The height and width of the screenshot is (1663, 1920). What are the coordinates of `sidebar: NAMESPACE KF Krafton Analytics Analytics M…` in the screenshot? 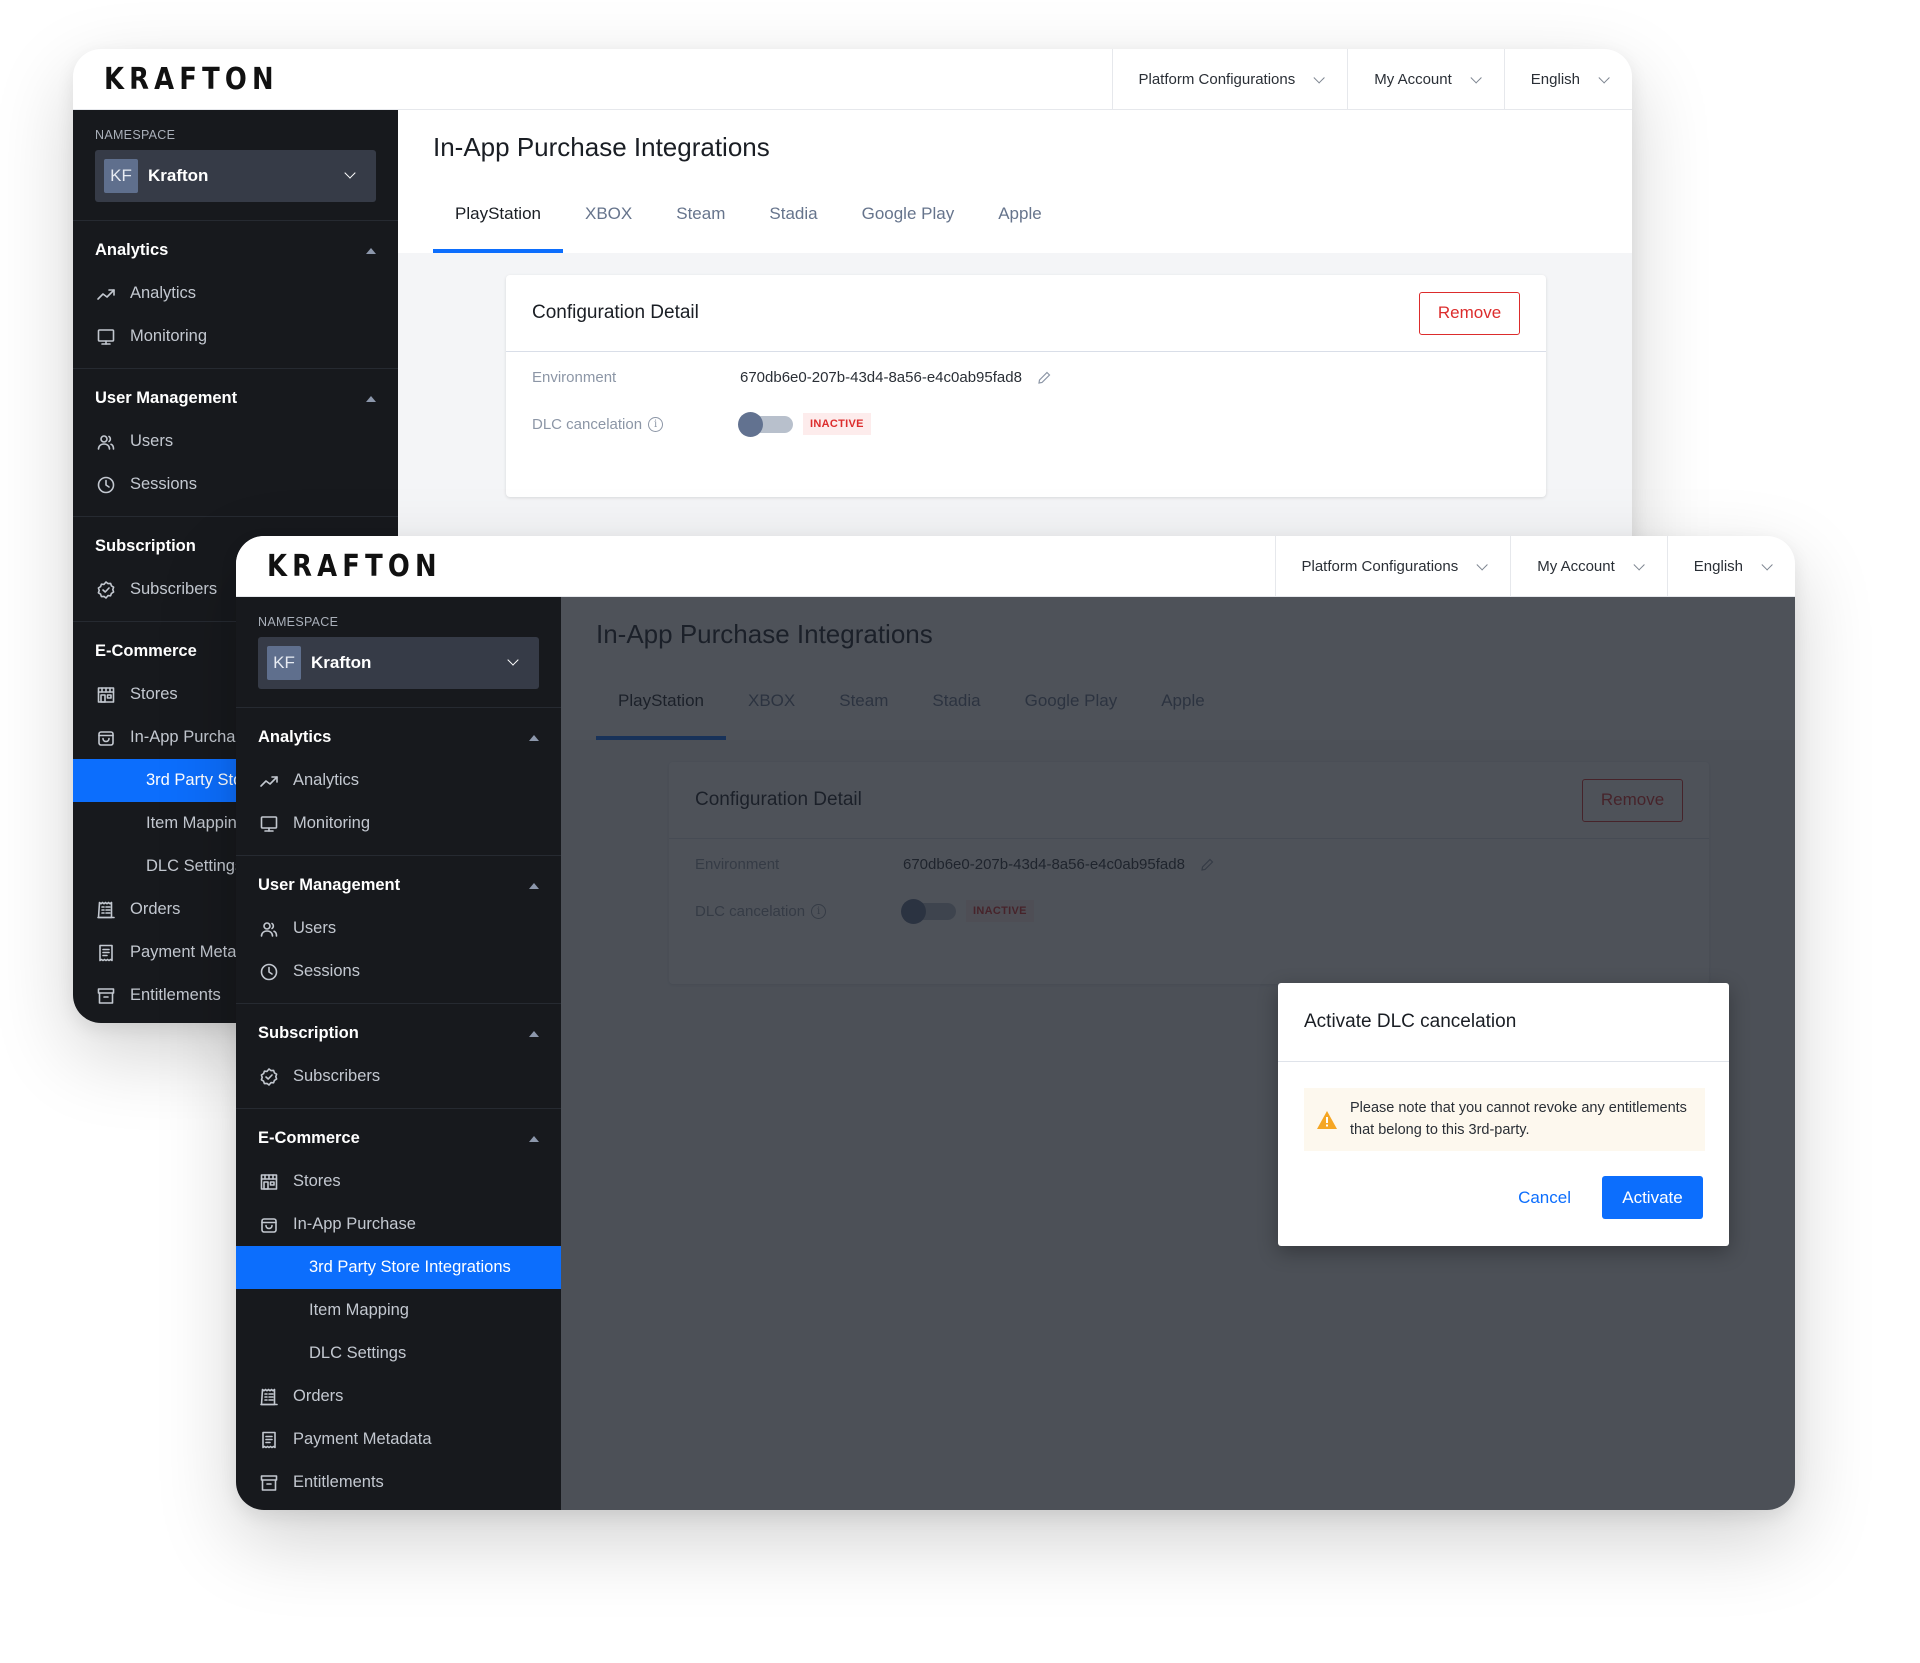 It's located at (398, 1053).